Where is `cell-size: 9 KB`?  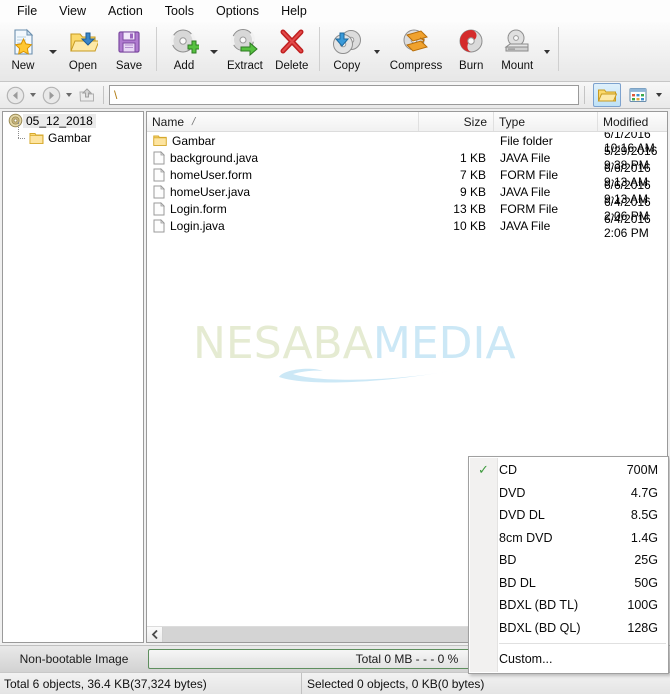
cell-size: 9 KB is located at coordinates (472, 191).